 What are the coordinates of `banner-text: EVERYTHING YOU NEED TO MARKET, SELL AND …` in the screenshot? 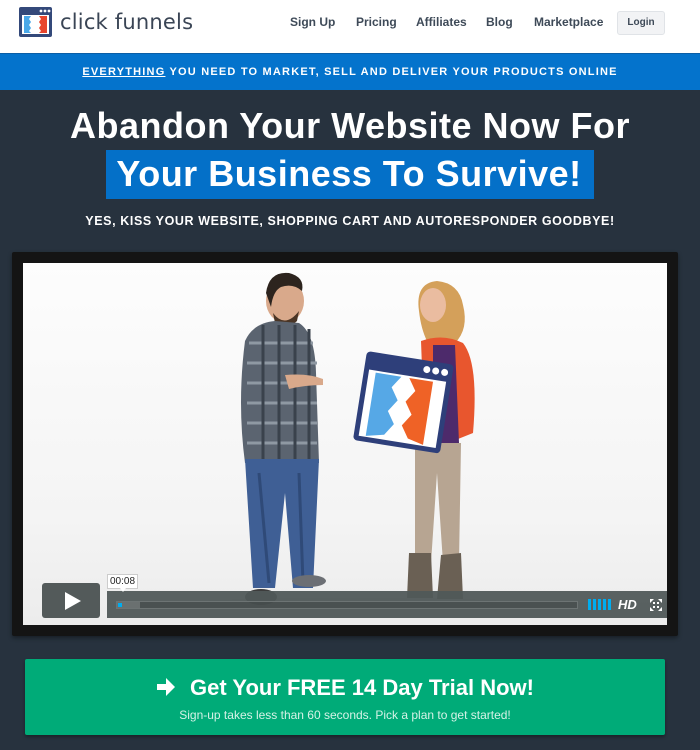 It's located at (349, 72).